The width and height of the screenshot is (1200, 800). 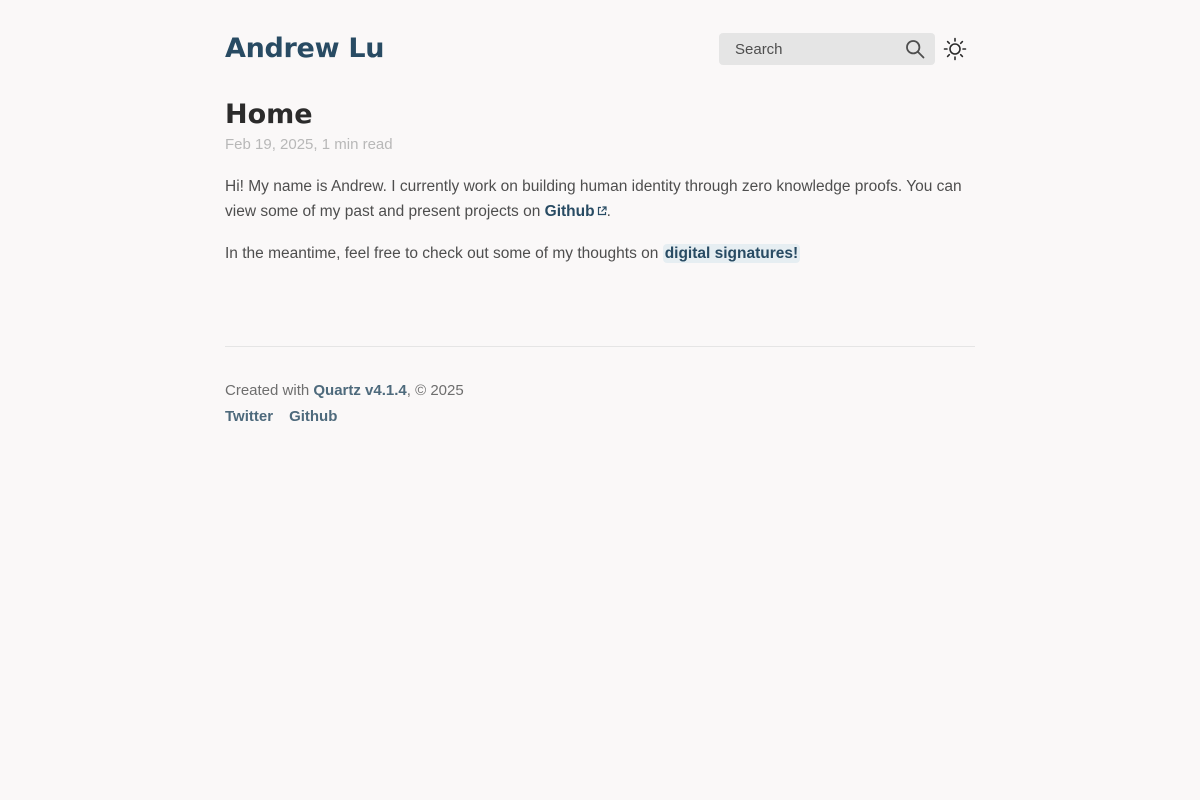 I want to click on footer-divider, so click(x=600, y=346).